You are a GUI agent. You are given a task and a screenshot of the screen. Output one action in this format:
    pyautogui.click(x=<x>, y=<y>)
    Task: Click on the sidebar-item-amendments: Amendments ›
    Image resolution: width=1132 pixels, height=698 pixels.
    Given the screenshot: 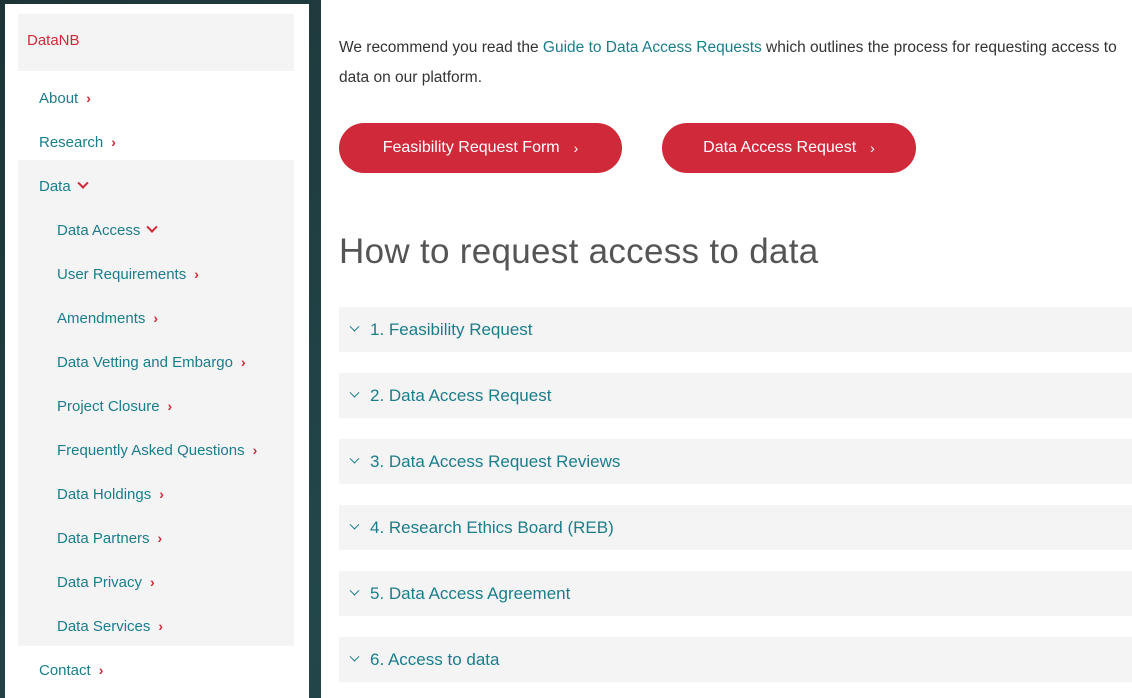 What is the action you would take?
    pyautogui.click(x=107, y=318)
    